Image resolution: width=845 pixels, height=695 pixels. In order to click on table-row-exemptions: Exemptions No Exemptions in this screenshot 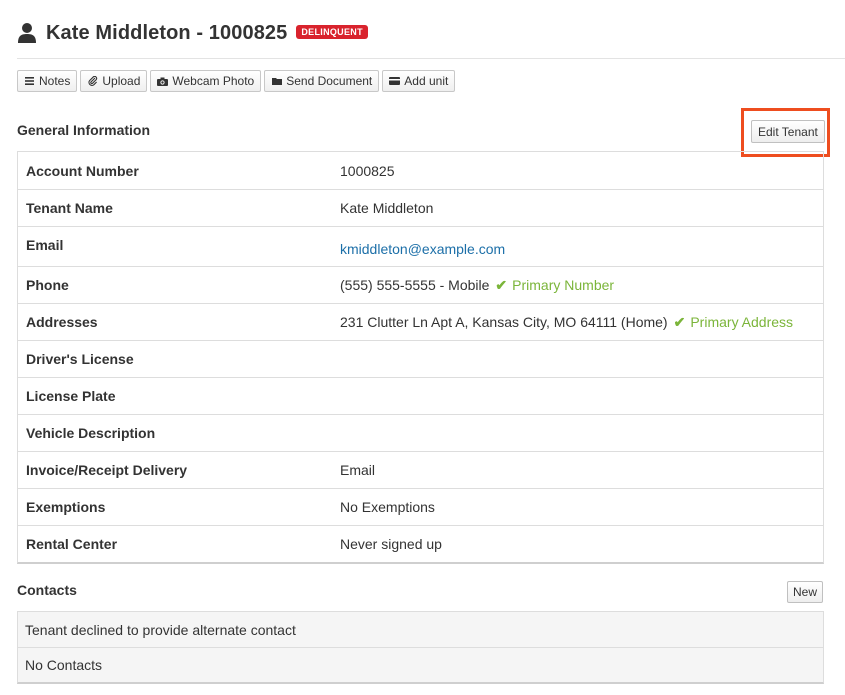, I will do `click(420, 506)`.